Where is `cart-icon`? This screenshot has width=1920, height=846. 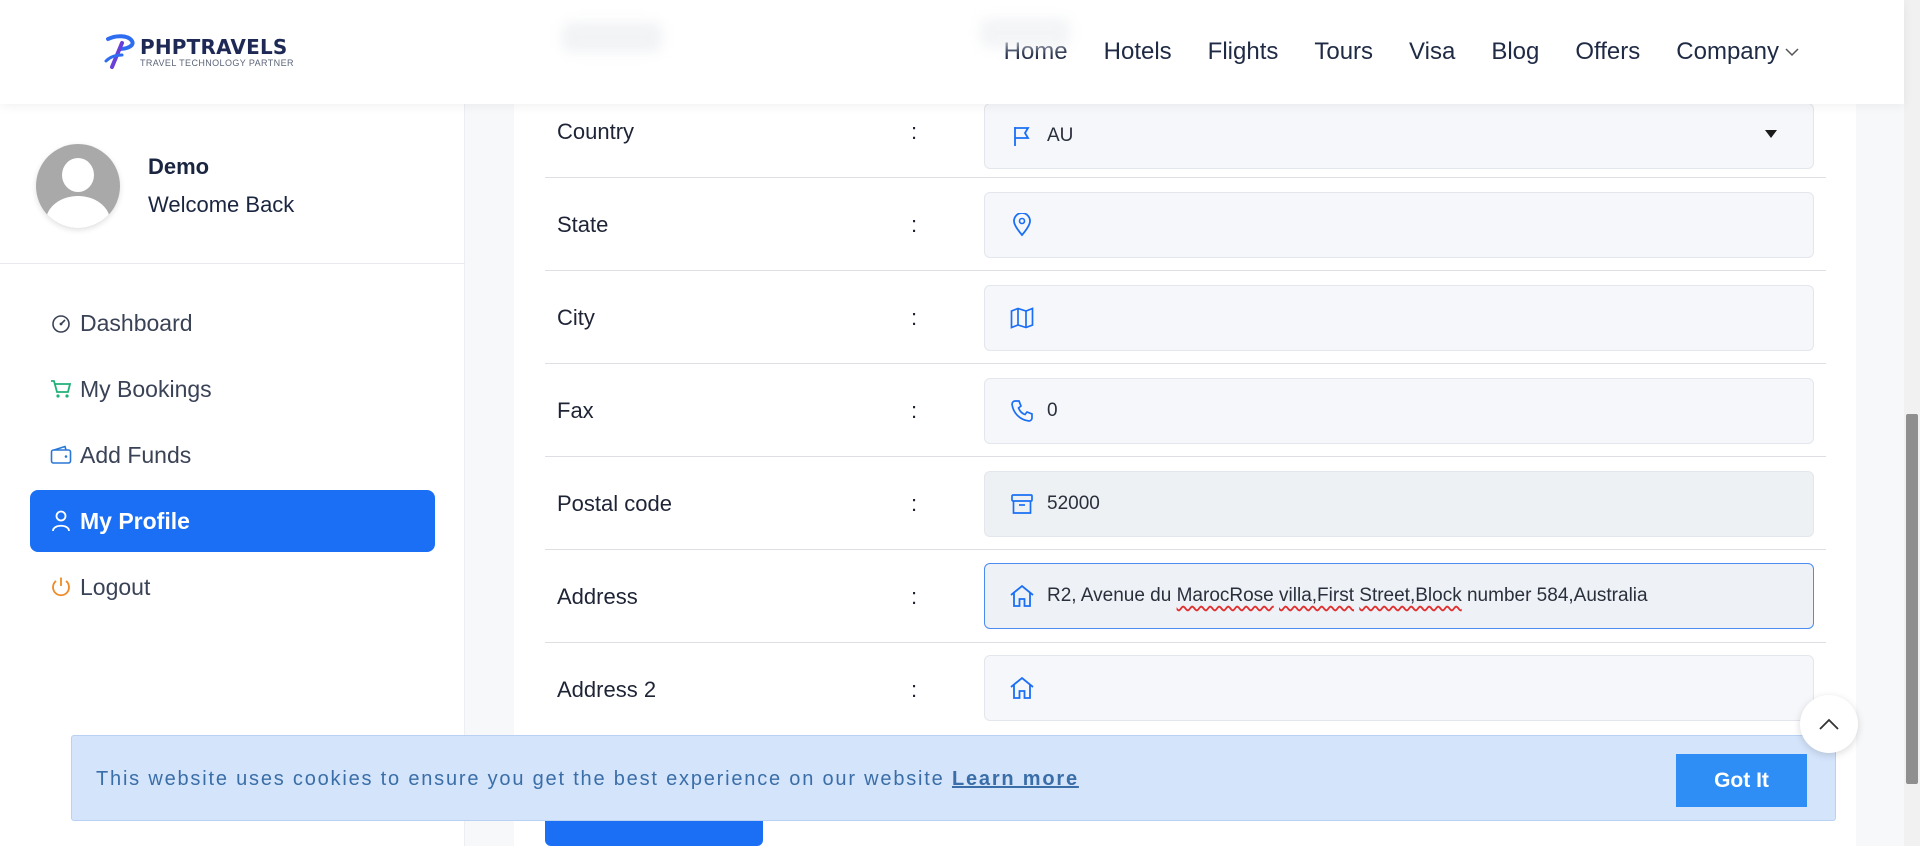
cart-icon is located at coordinates (61, 389).